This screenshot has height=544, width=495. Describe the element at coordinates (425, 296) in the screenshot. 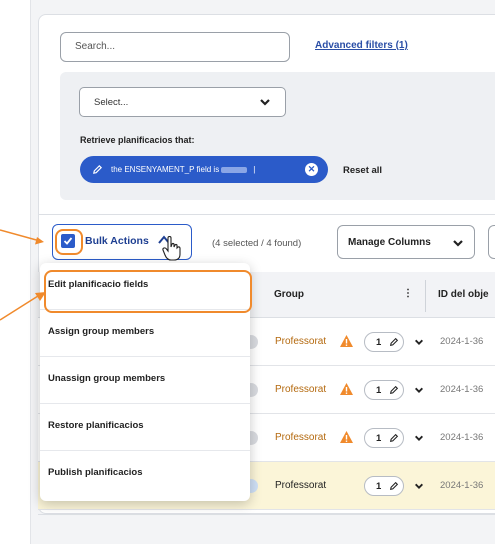

I see `column-divider` at that location.